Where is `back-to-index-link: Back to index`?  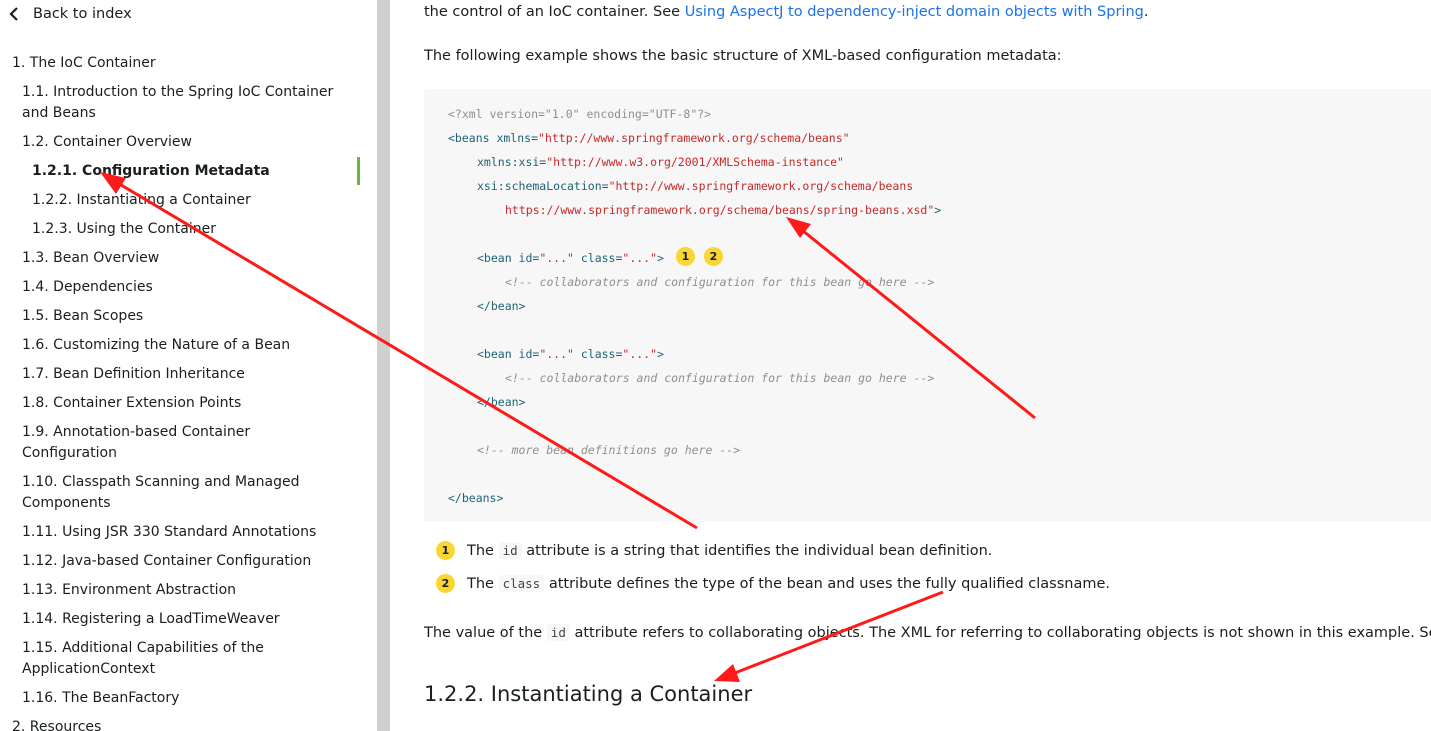 back-to-index-link: Back to index is located at coordinates (70, 14).